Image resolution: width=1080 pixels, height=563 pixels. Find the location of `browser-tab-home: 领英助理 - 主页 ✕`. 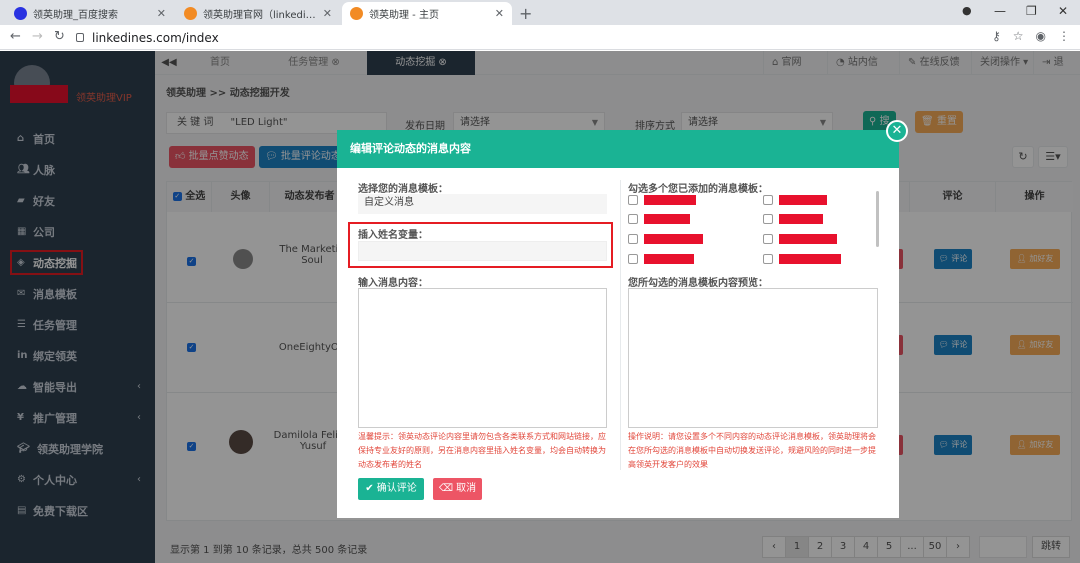

browser-tab-home: 领英助理 - 主页 ✕ is located at coordinates (427, 13).